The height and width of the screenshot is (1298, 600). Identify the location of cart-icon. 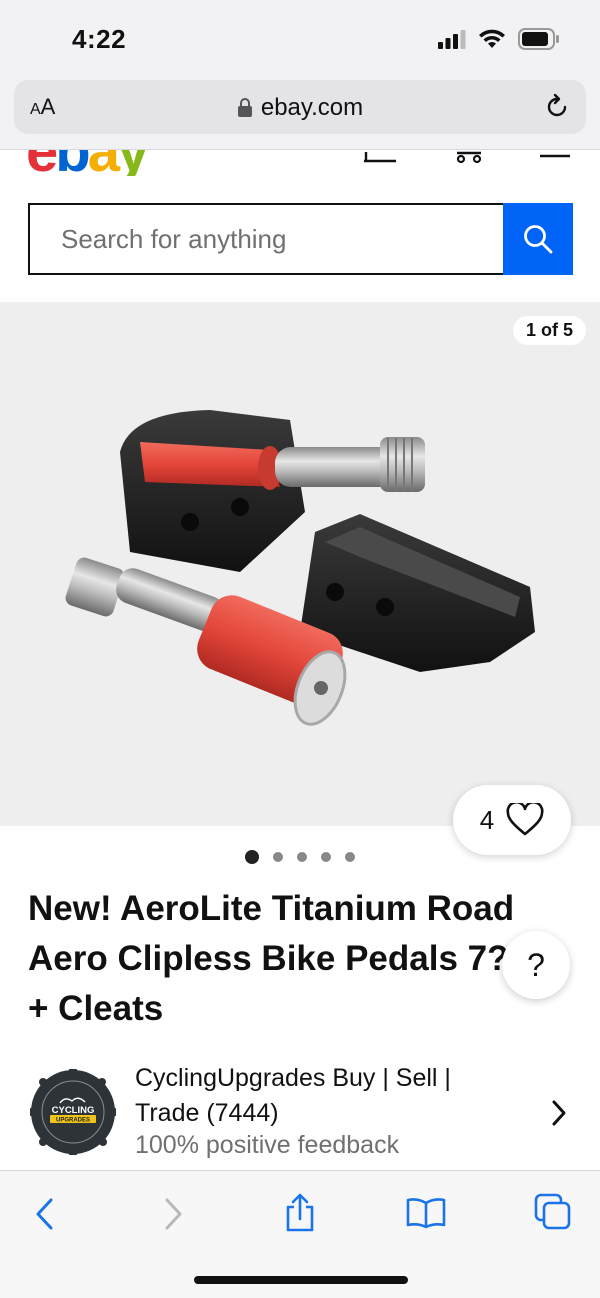
(469, 157).